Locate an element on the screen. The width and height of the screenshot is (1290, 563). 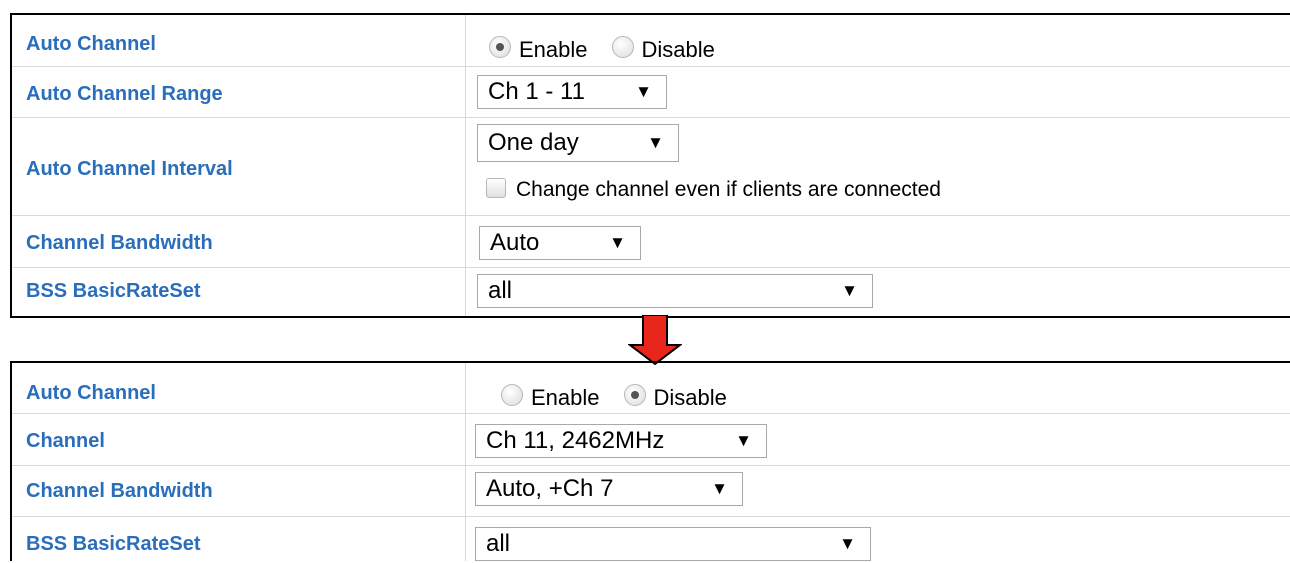
auto-channel-interval-select: One day ▼ is located at coordinates (578, 143).